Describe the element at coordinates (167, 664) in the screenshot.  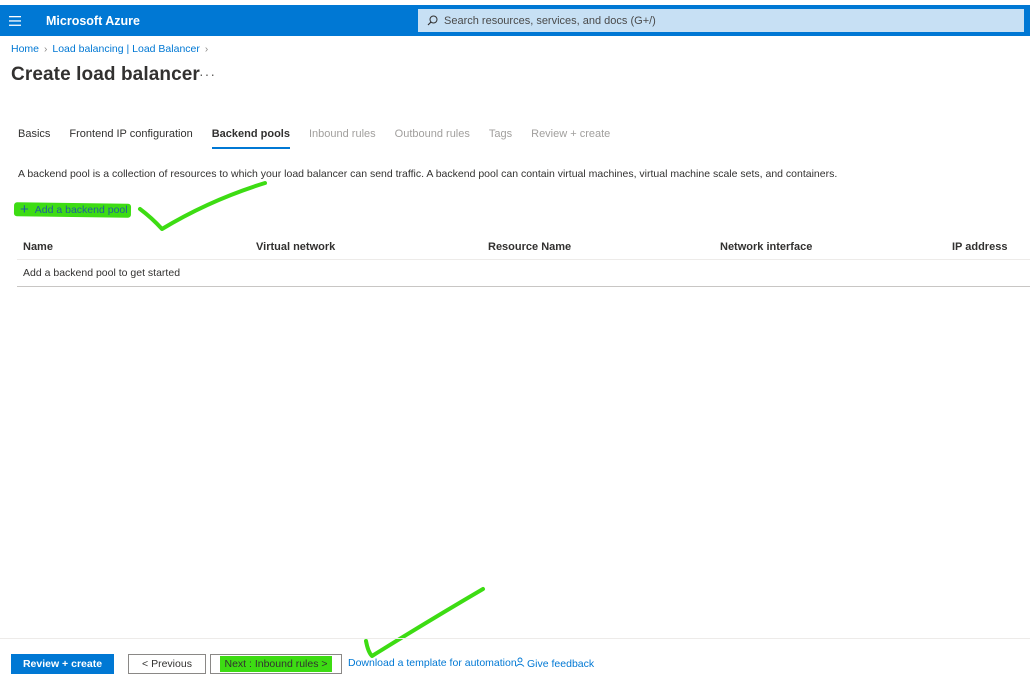
I see `previous-button: < Previous` at that location.